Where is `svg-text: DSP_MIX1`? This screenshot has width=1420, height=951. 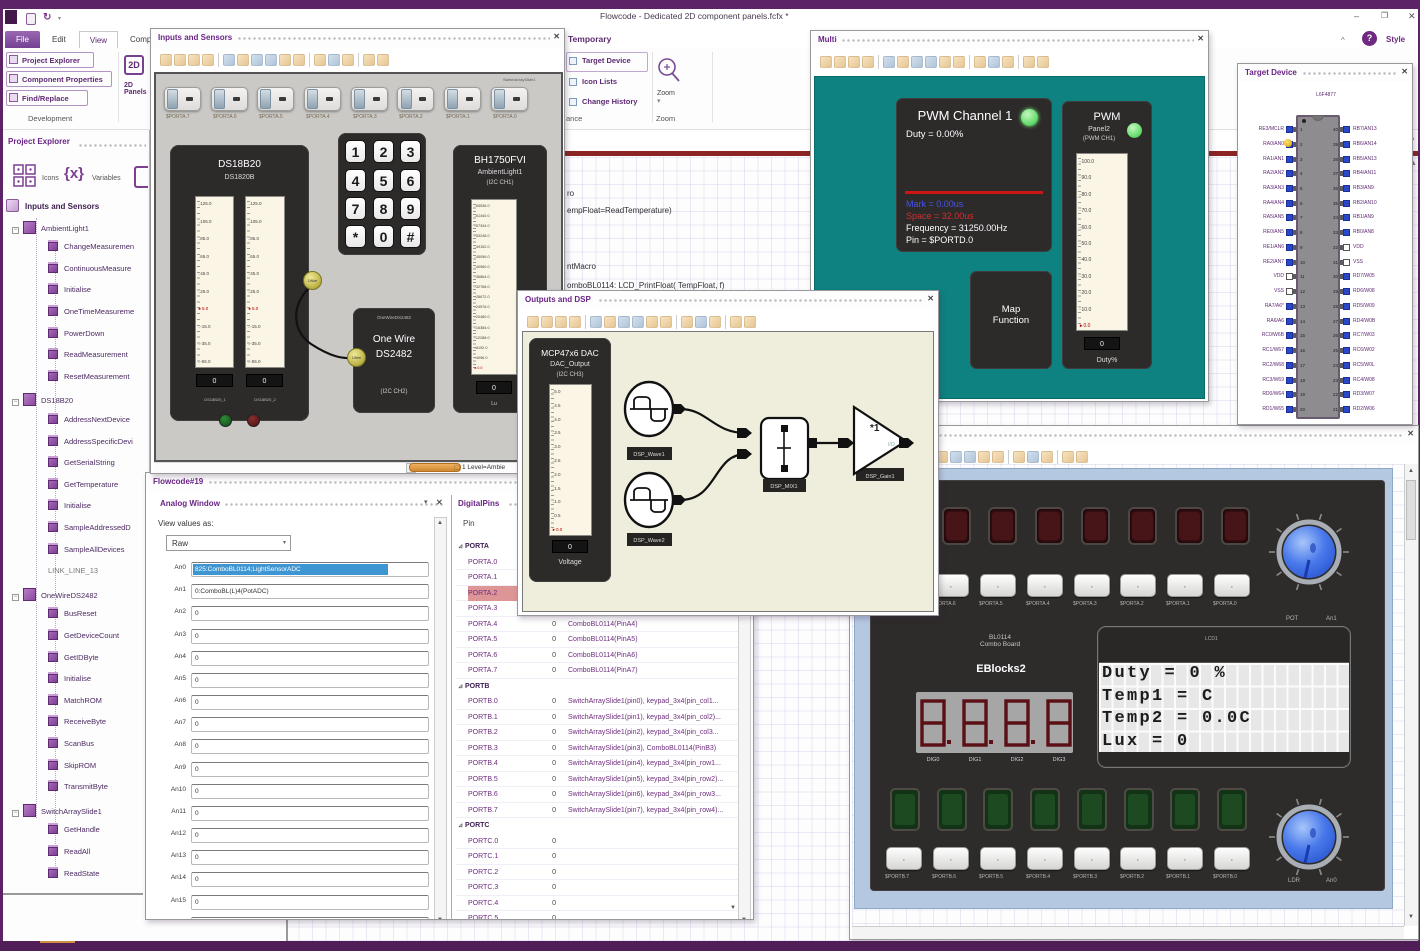 svg-text: DSP_MIX1 is located at coordinates (783, 487).